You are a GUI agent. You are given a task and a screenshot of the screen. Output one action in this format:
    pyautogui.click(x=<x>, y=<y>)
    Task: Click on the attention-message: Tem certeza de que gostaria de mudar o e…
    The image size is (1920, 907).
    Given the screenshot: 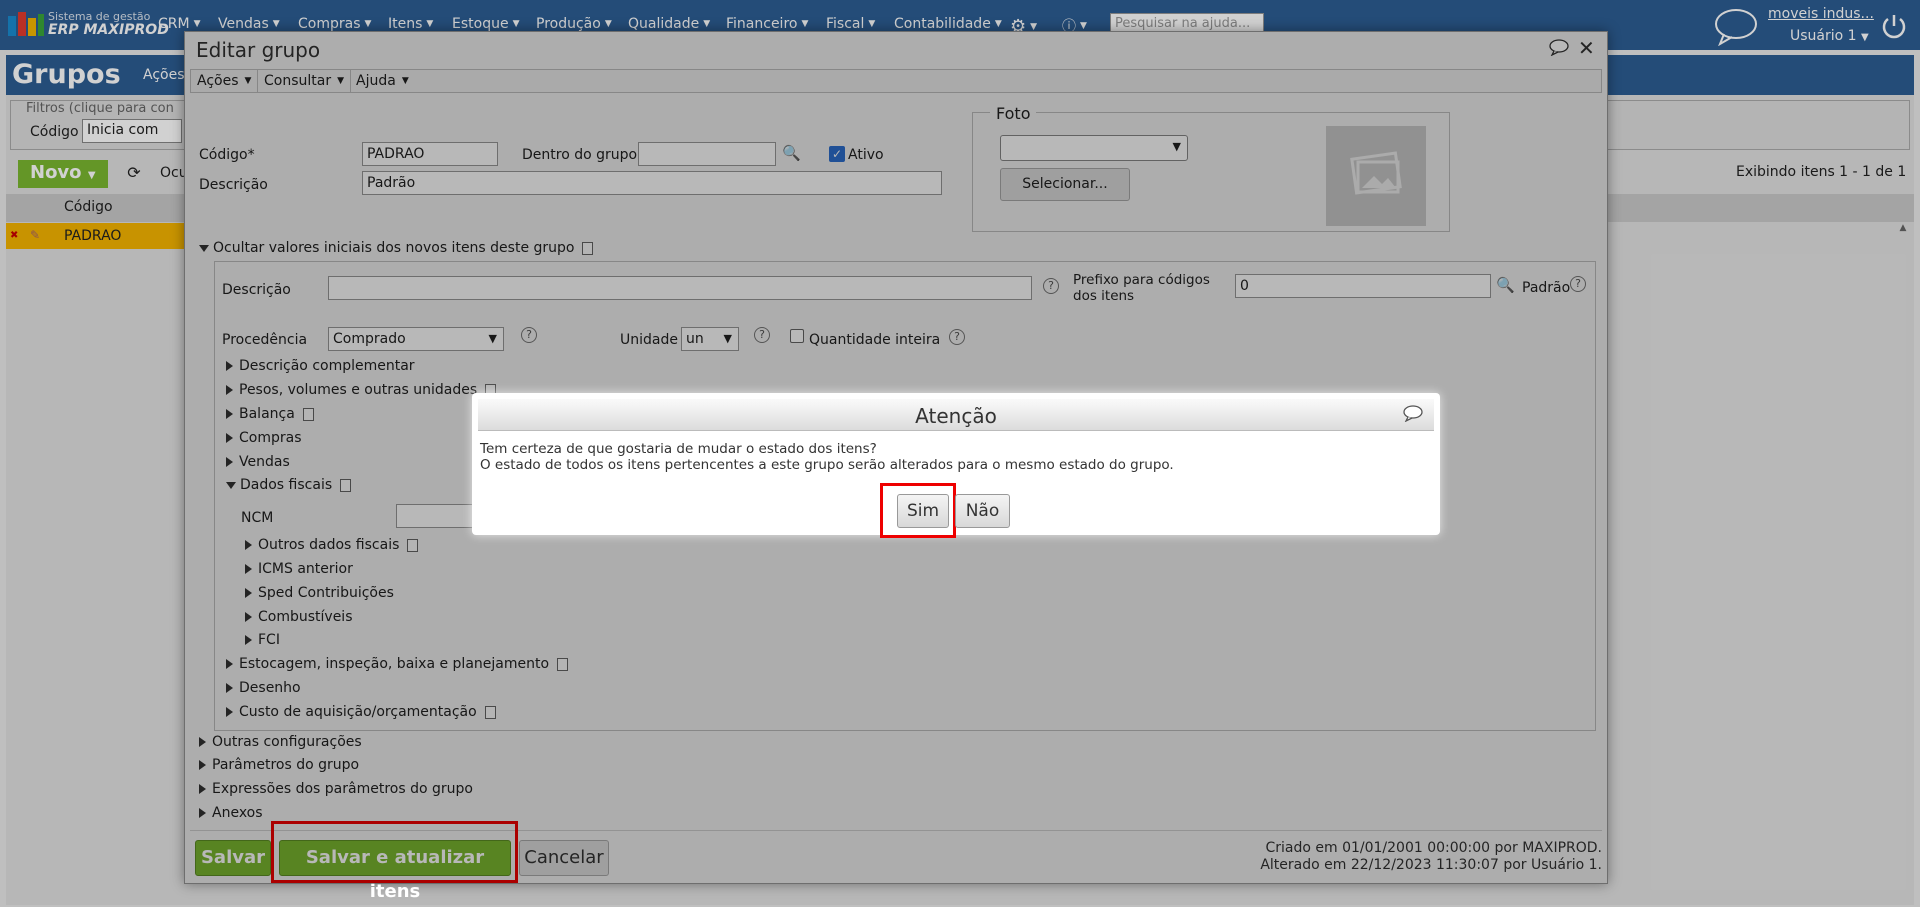 What is the action you would take?
    pyautogui.click(x=827, y=457)
    